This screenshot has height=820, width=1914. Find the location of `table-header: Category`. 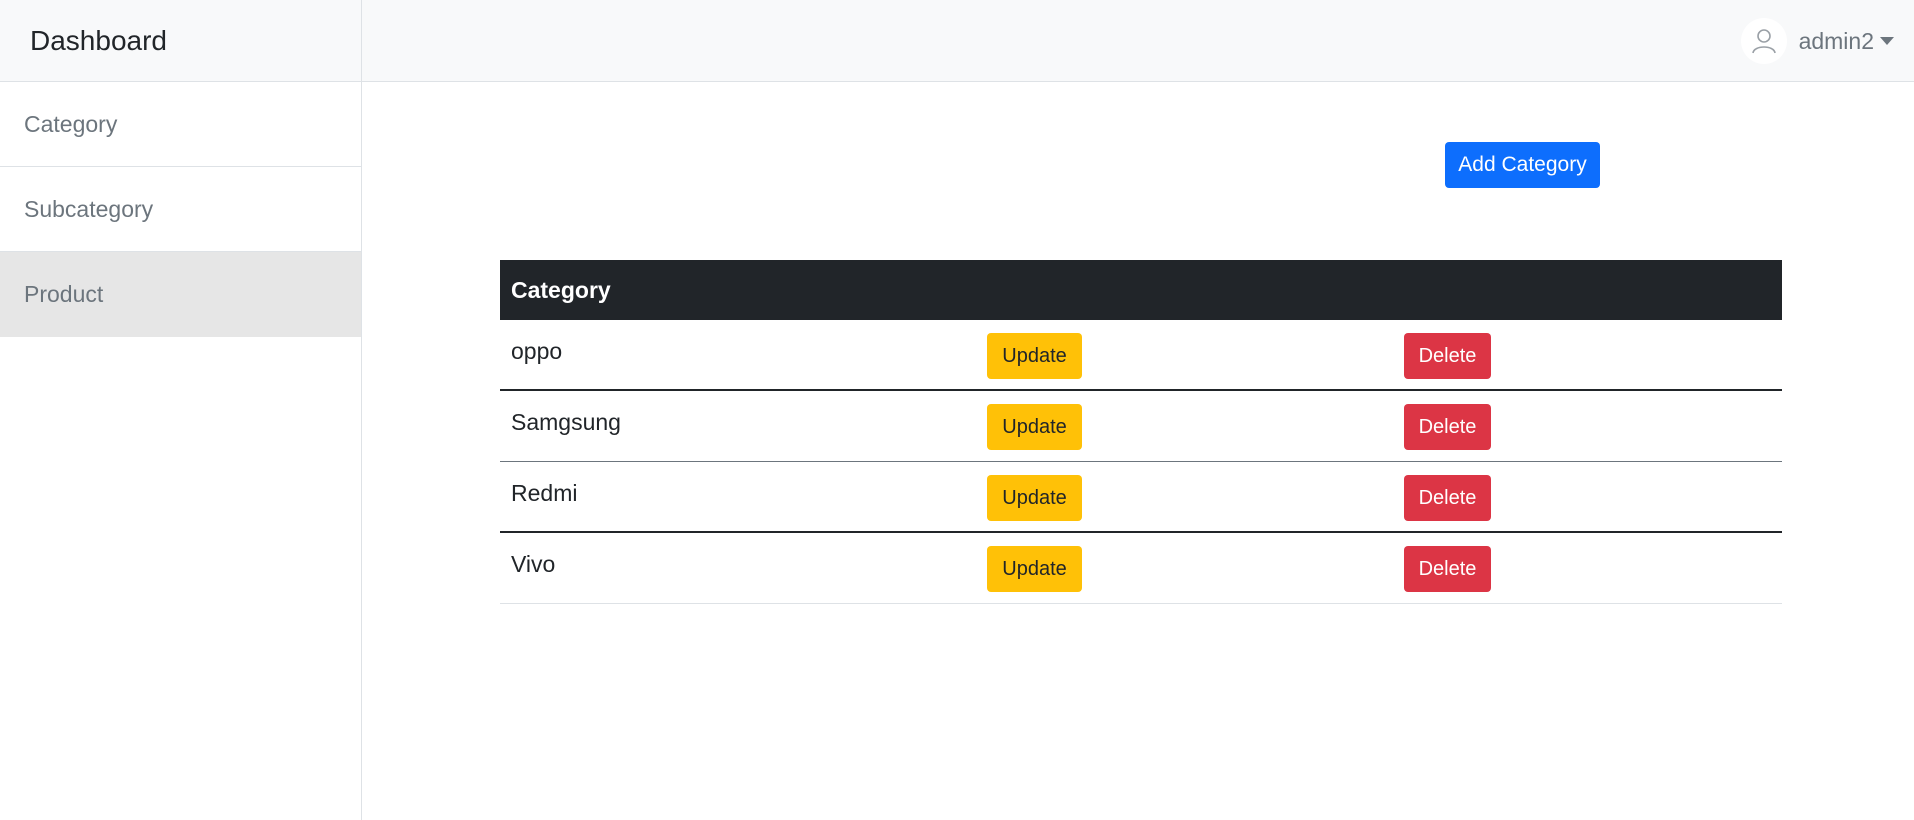

table-header: Category is located at coordinates (1141, 290).